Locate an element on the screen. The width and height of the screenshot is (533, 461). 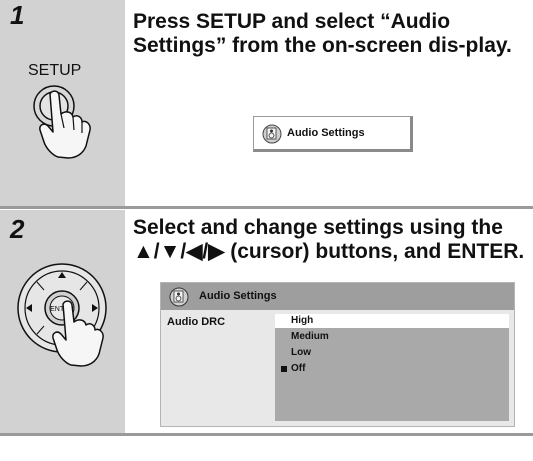
option-list: High Medium Low Off is located at coordinates (392, 367).